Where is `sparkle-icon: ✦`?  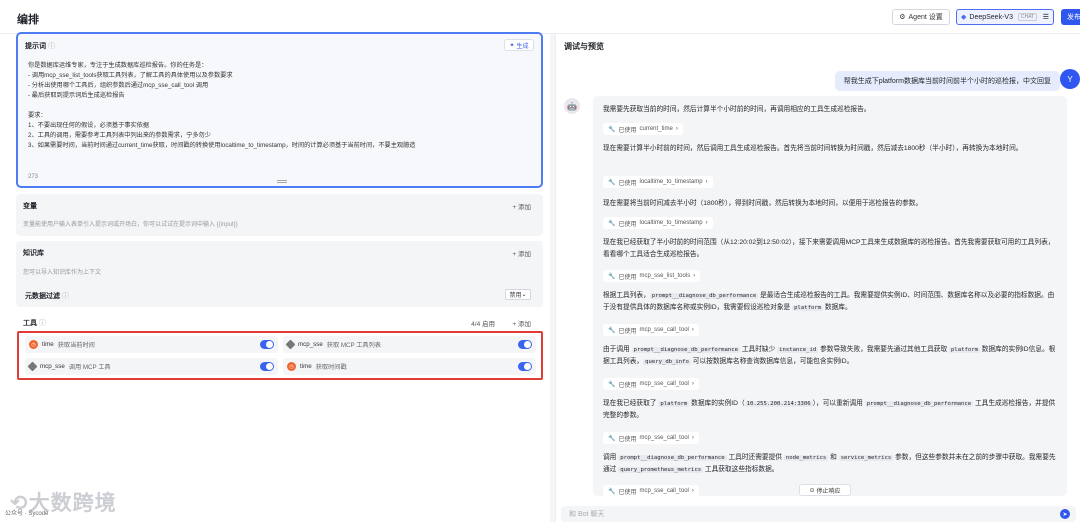 sparkle-icon: ✦ is located at coordinates (512, 45).